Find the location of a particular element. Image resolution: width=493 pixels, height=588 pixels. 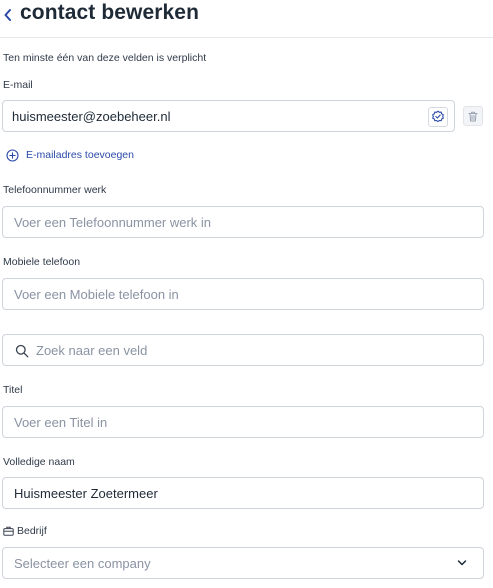

trash-icon is located at coordinates (473, 116).